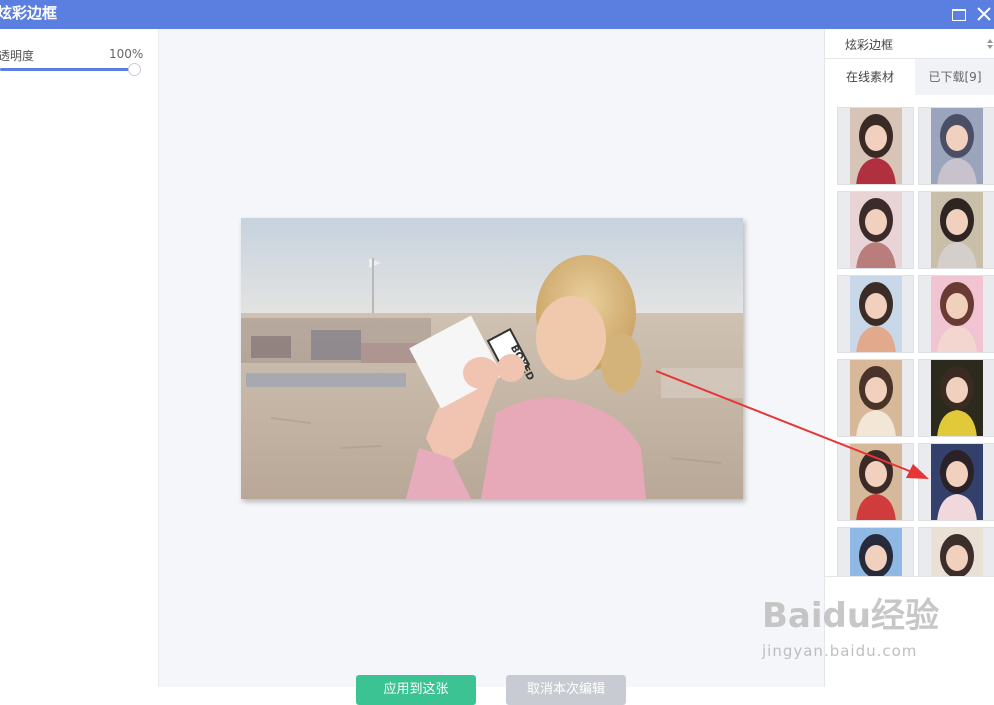 This screenshot has height=705, width=994. What do you see at coordinates (959, 14) in the screenshot?
I see `maximize-button` at bounding box center [959, 14].